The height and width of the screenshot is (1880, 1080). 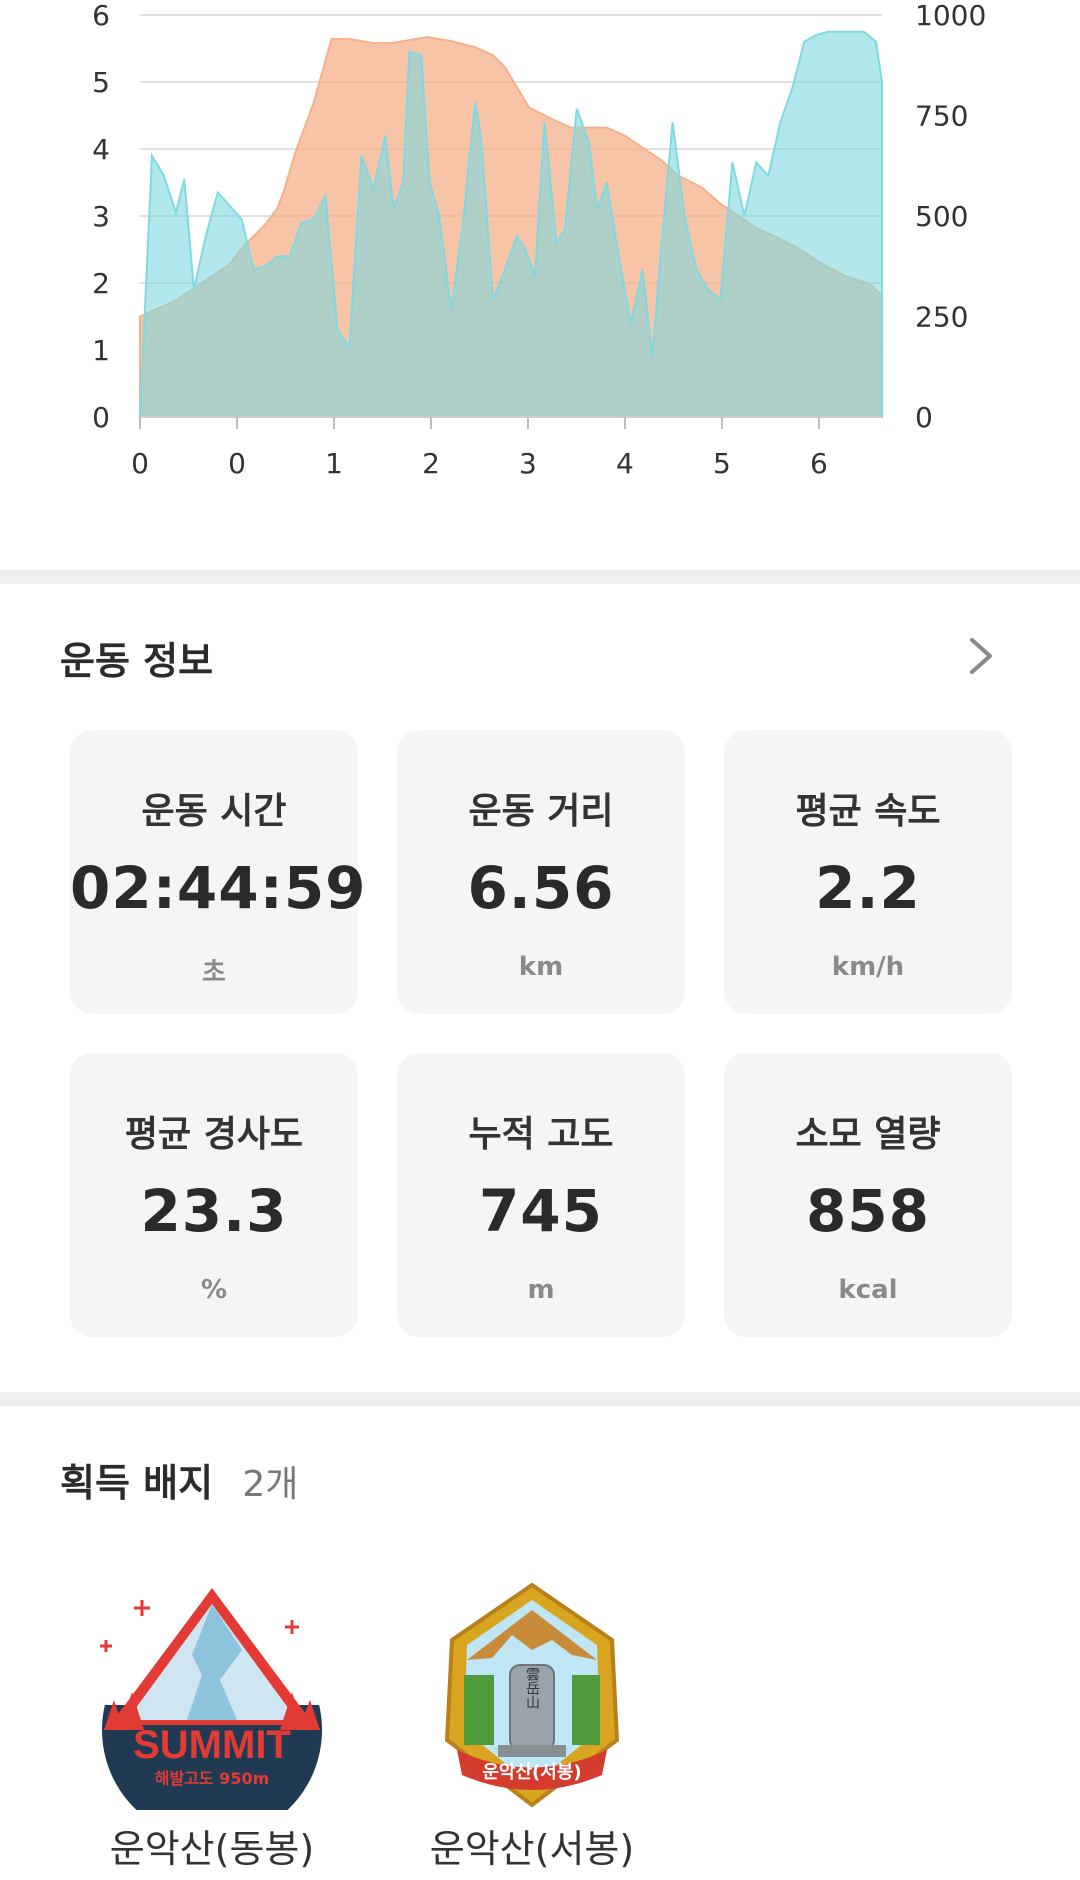 I want to click on badges-title-text: 획득 배지, so click(x=137, y=1483).